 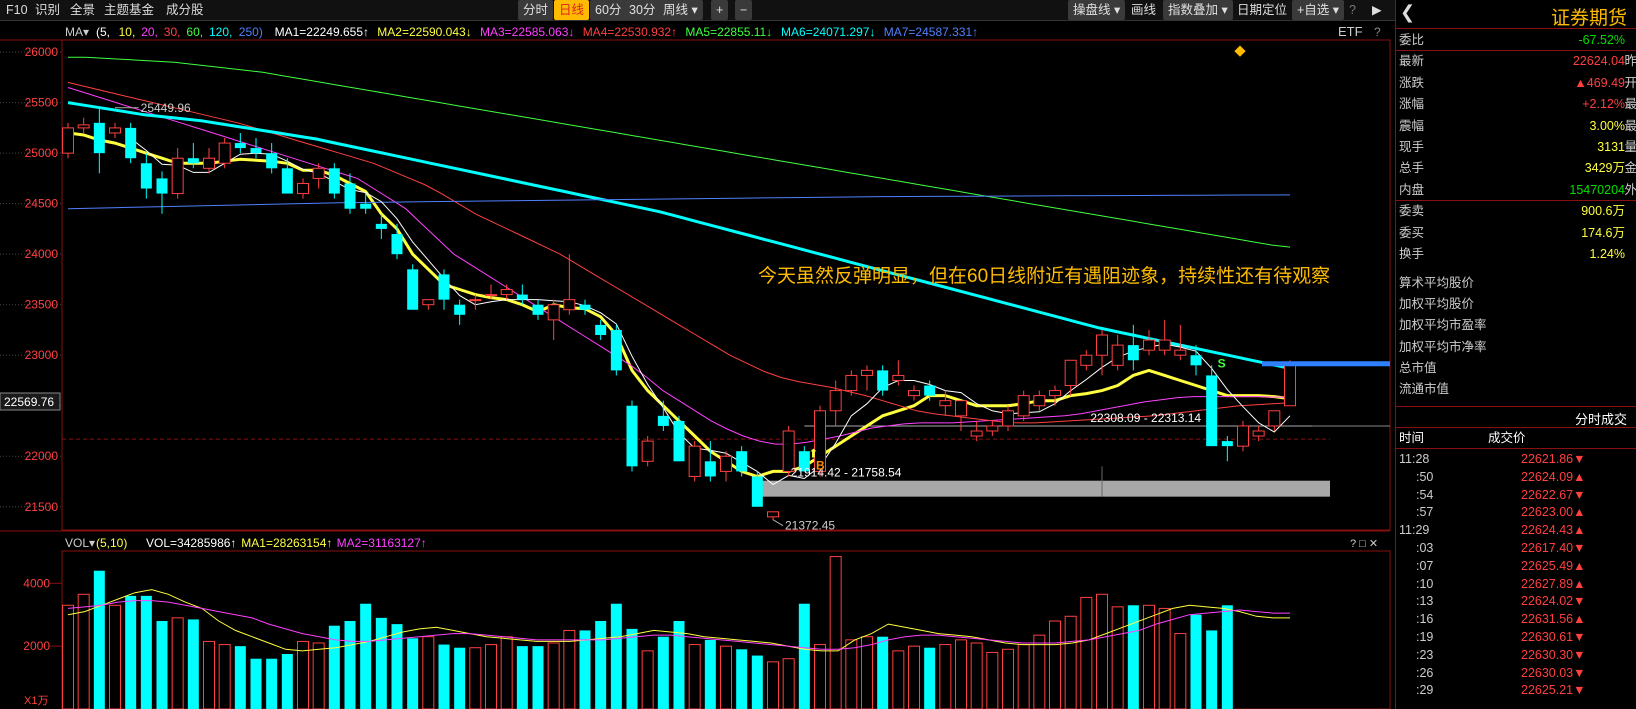 What do you see at coordinates (1516, 325) in the screenshot?
I see `metric-link: 加权平均市盈率` at bounding box center [1516, 325].